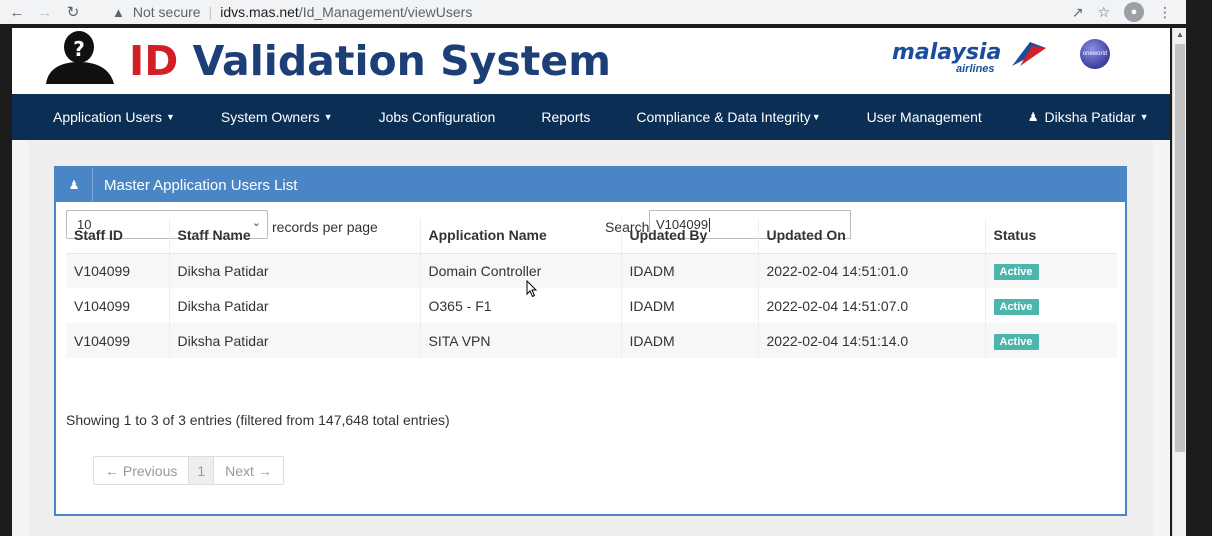 This screenshot has height=536, width=1212. What do you see at coordinates (521, 270) in the screenshot?
I see `cell-application: Domain Controller` at bounding box center [521, 270].